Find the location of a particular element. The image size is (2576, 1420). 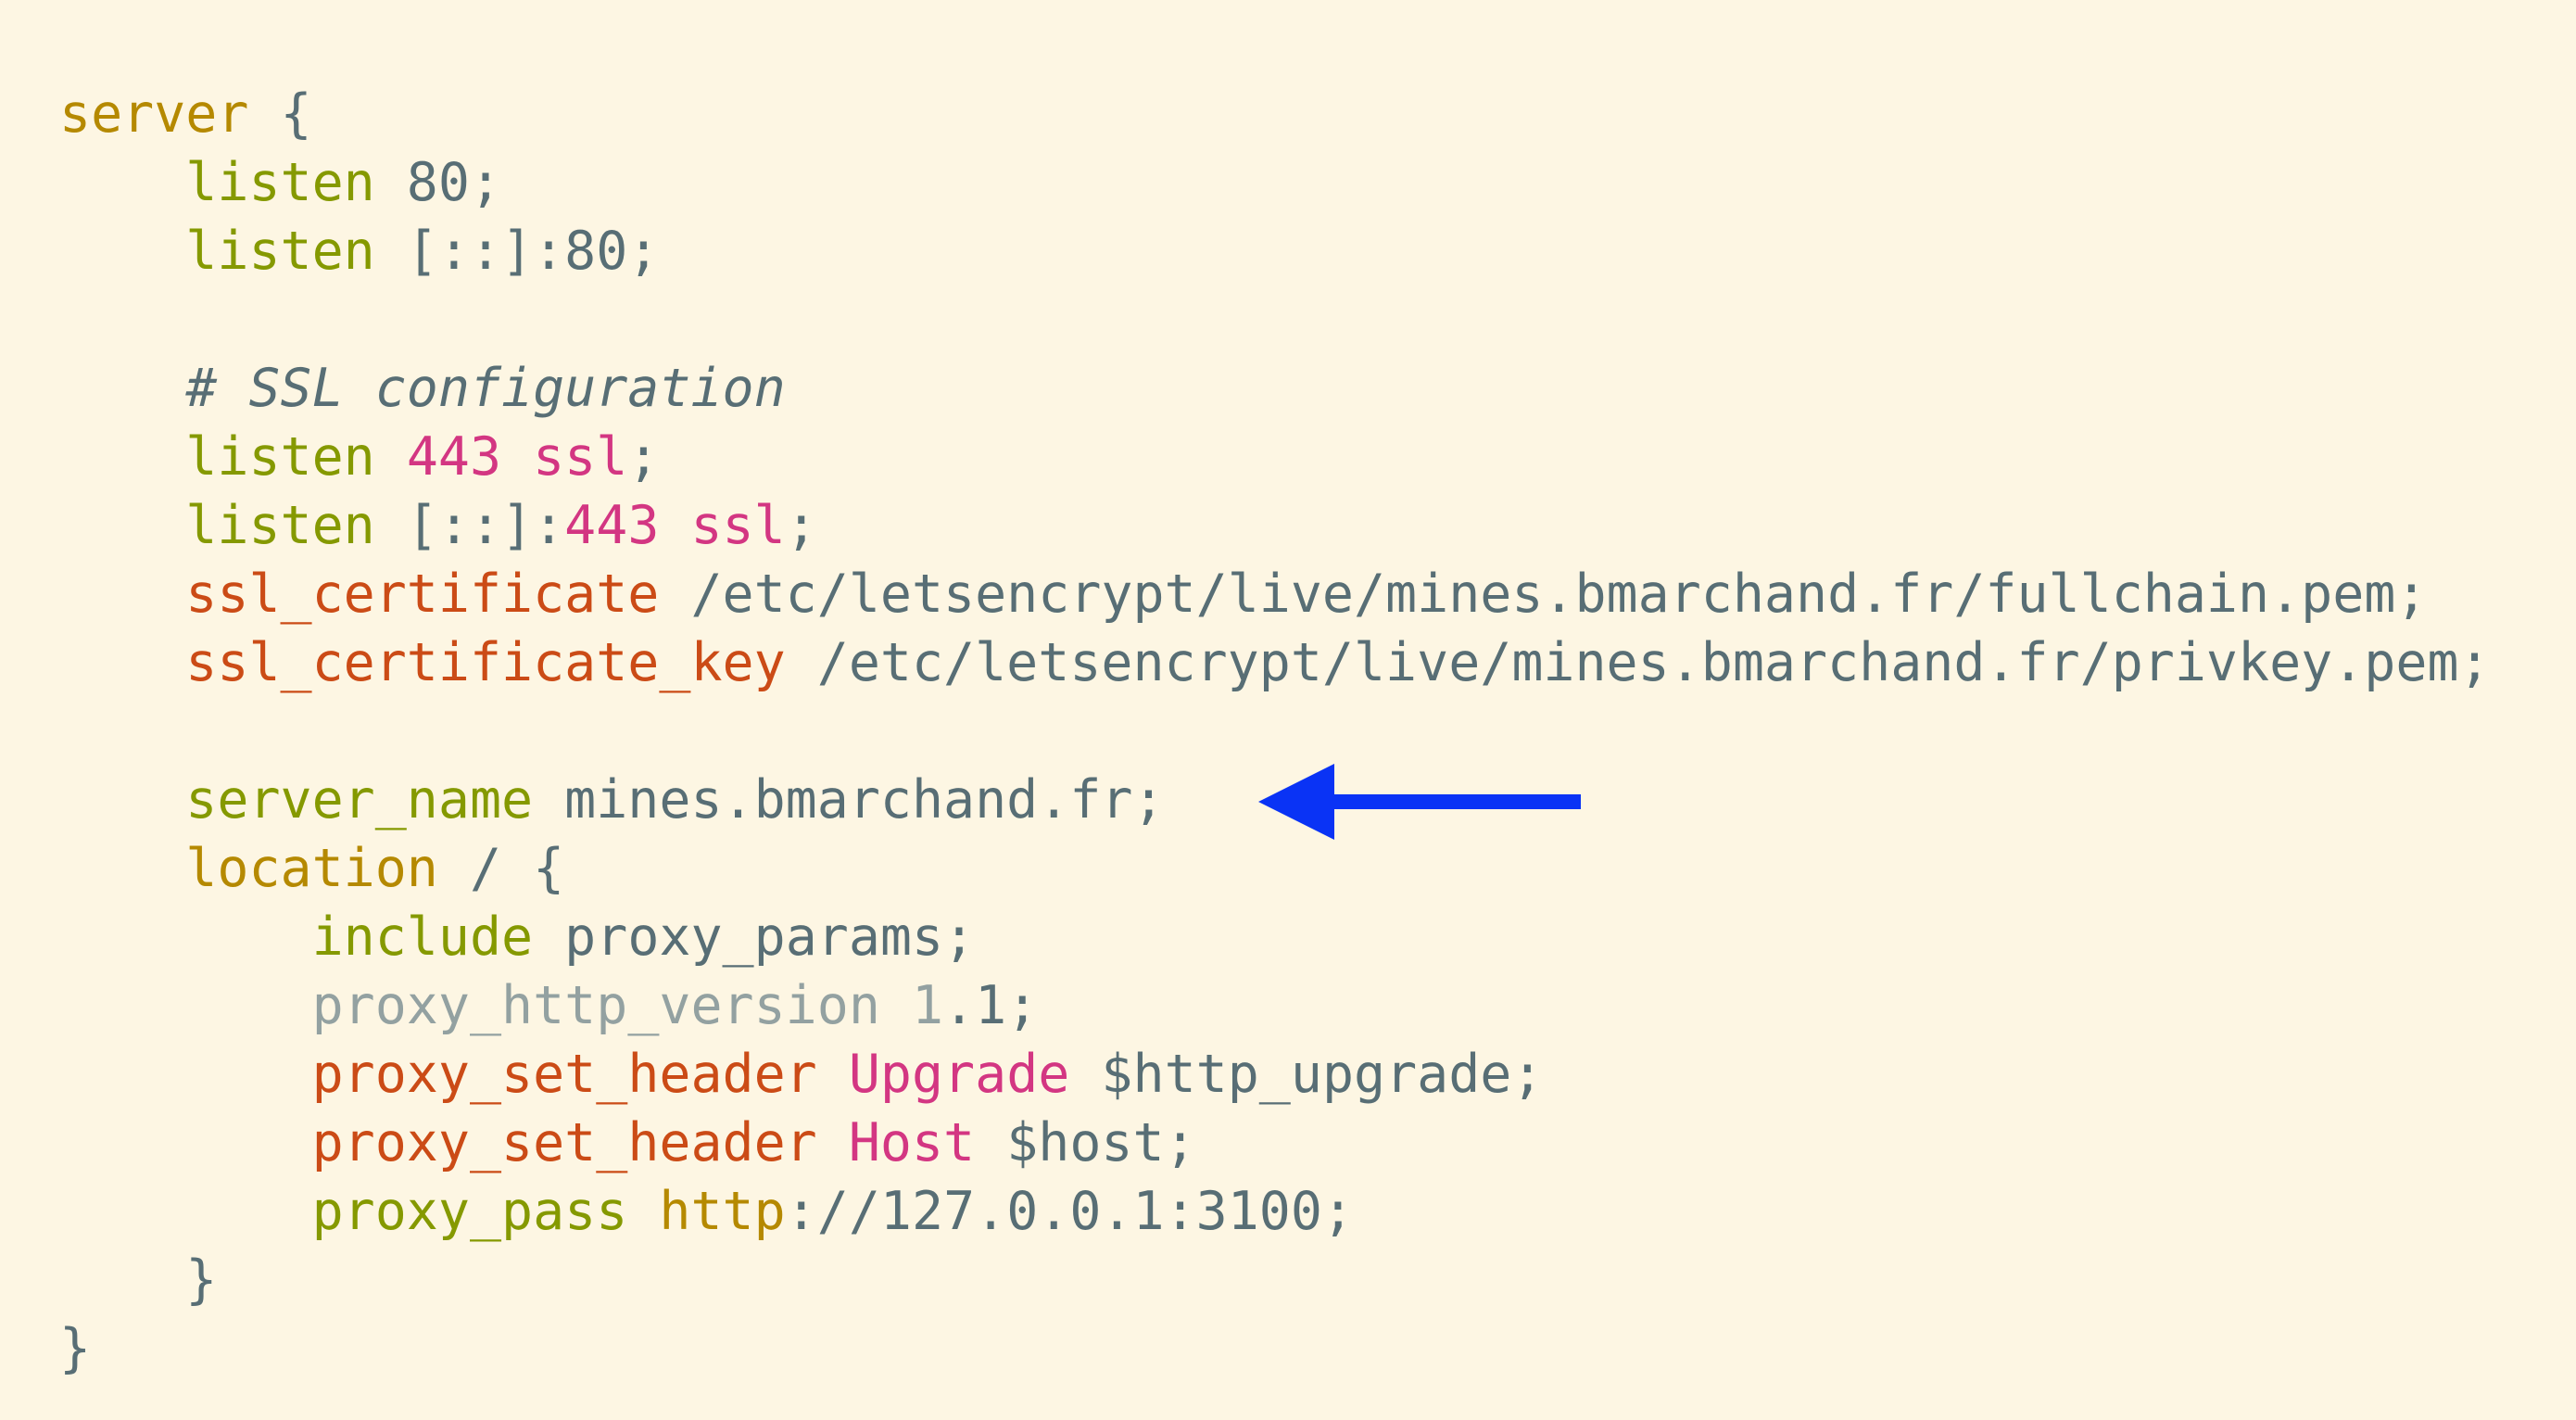

code-line: proxy_set_header Host $host; is located at coordinates (1275, 1143).